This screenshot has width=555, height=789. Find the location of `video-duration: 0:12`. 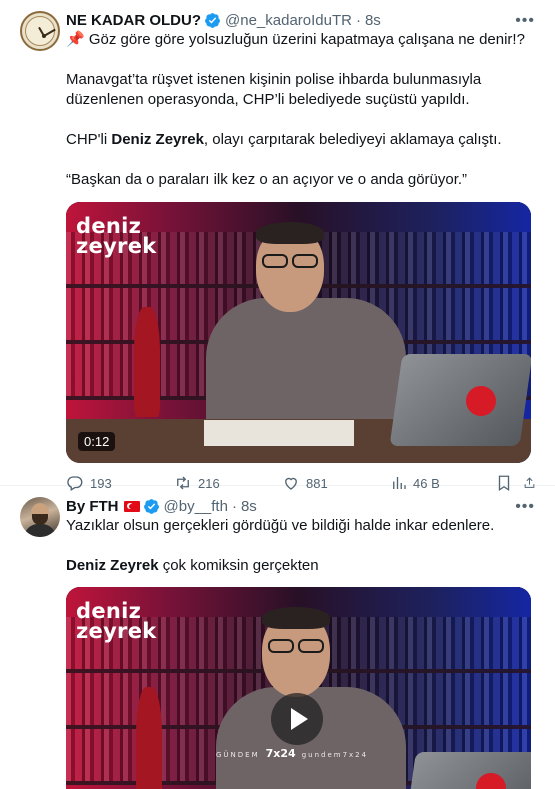

video-duration: 0:12 is located at coordinates (97, 441).